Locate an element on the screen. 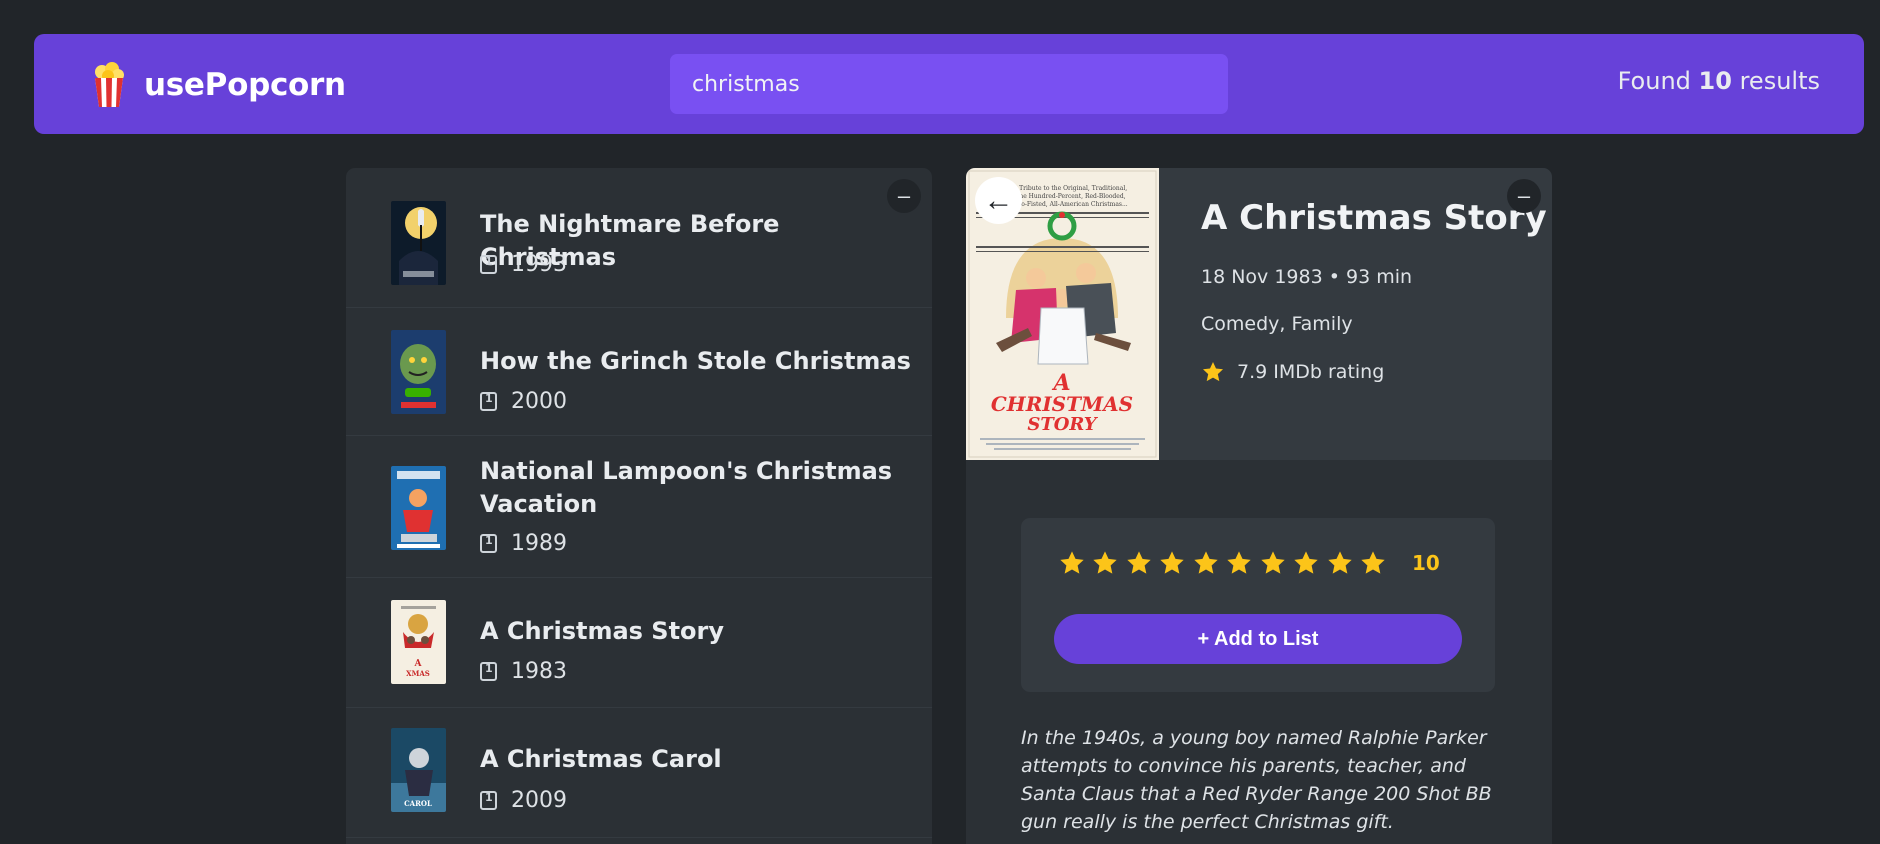 The width and height of the screenshot is (1880, 844). logo-text: usePopcorn is located at coordinates (245, 85).